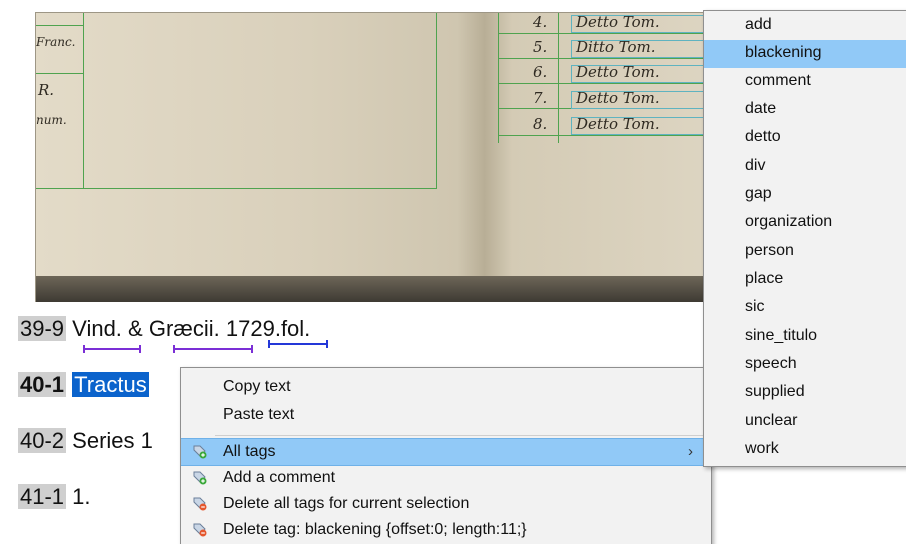 This screenshot has width=906, height=544. Describe the element at coordinates (56, 42) in the screenshot. I see `handwriting-fragment: Franc.` at that location.